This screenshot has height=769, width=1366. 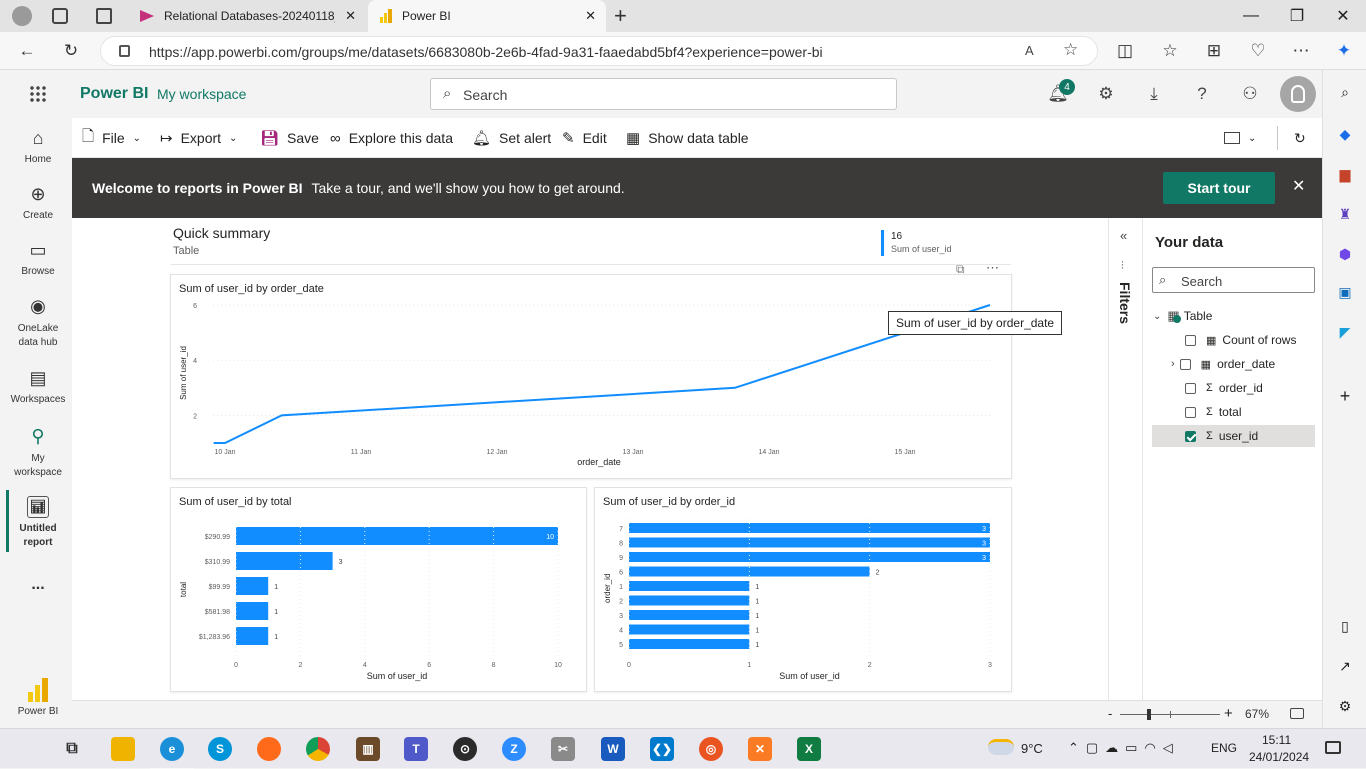 What do you see at coordinates (1243, 364) in the screenshot?
I see `field-order-date: › ▦ order_date` at bounding box center [1243, 364].